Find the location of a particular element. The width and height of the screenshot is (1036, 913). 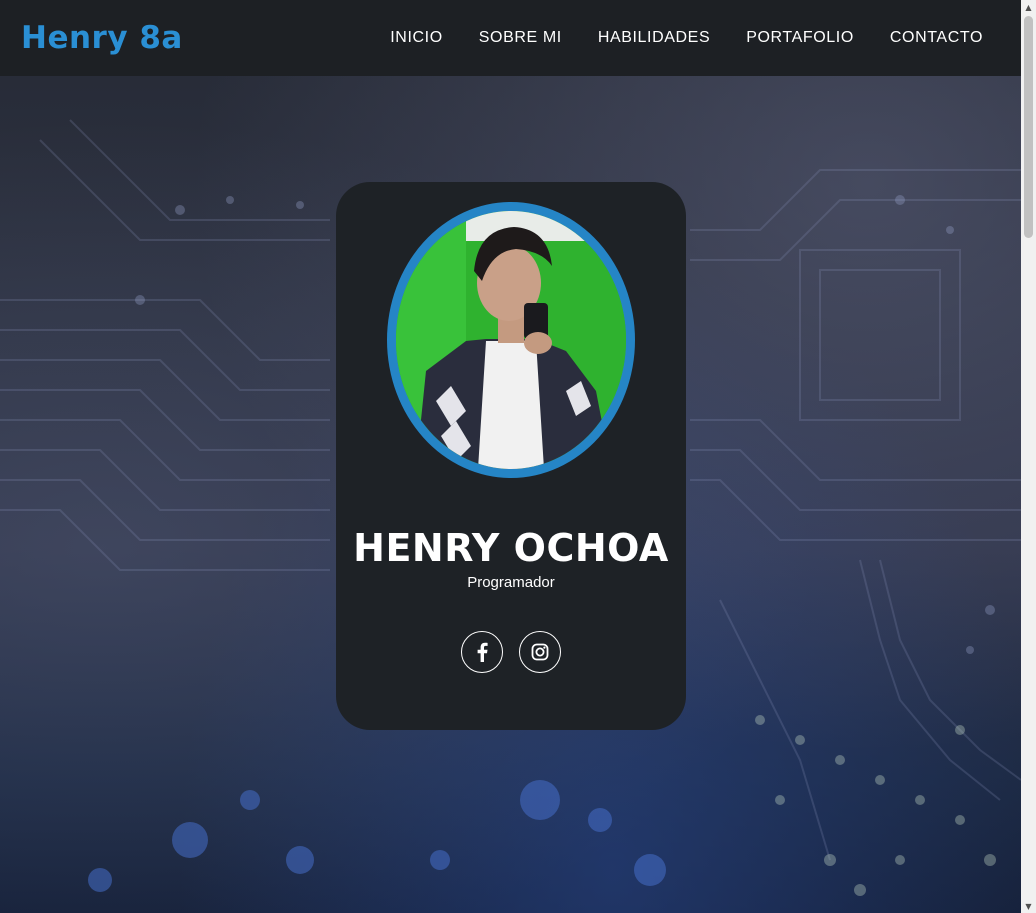

nav-link-habilidades: HABILIDADES is located at coordinates (654, 38).